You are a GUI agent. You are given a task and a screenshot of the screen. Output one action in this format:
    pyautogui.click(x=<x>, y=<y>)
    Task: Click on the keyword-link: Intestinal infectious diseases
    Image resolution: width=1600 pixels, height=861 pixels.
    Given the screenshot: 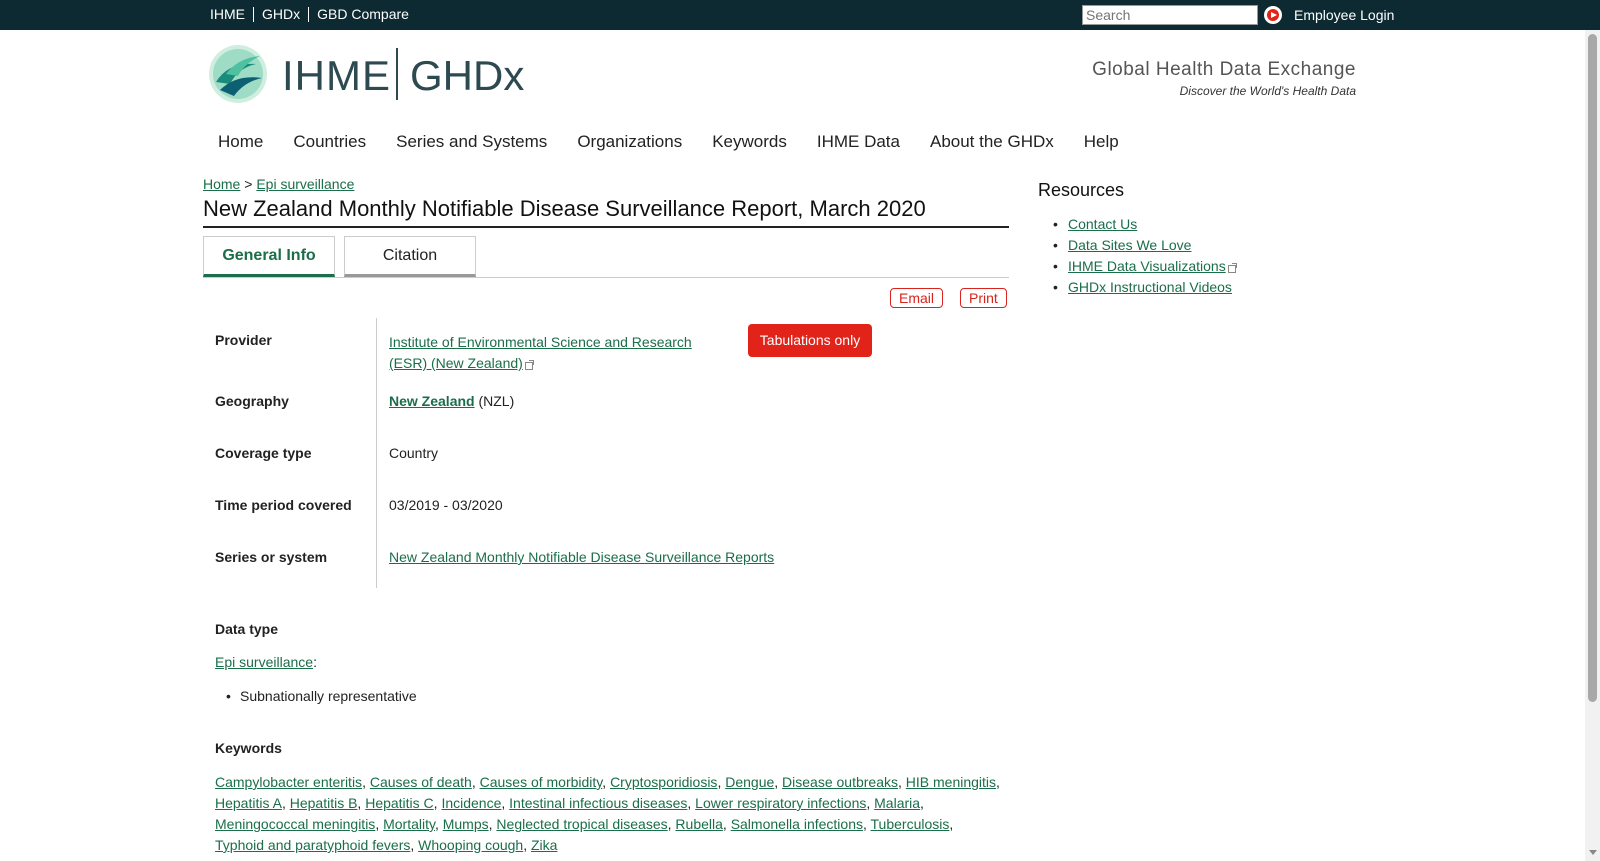 What is the action you would take?
    pyautogui.click(x=598, y=803)
    